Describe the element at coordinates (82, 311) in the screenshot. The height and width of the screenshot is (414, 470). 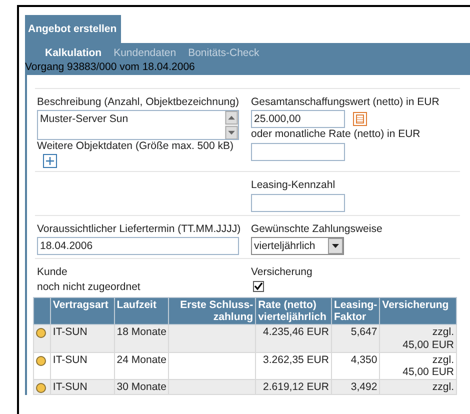
I see `column-header: Vertragsart` at that location.